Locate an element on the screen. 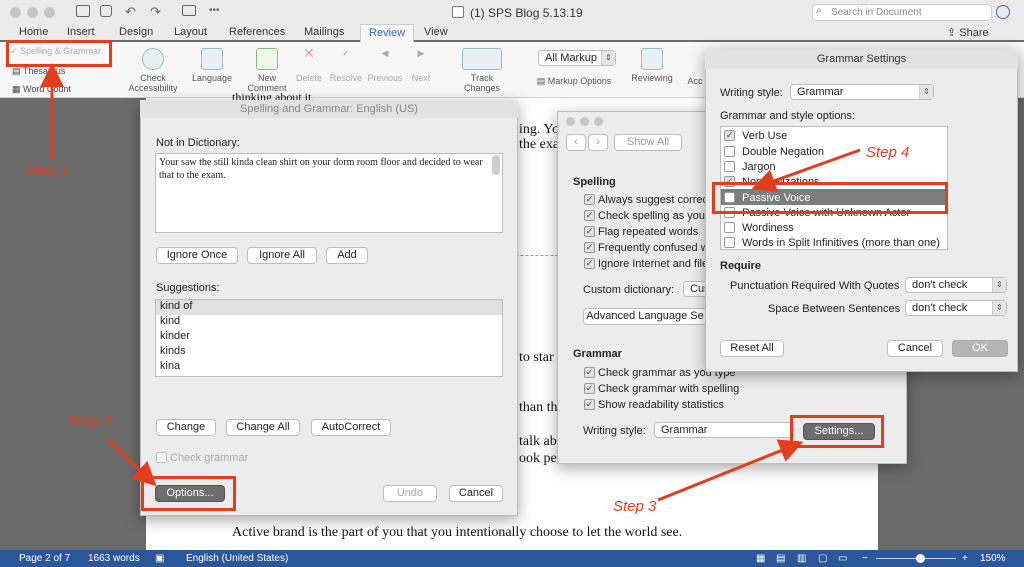 Image resolution: width=1024 pixels, height=567 pixels. step2-arrow is located at coordinates (131, 462).